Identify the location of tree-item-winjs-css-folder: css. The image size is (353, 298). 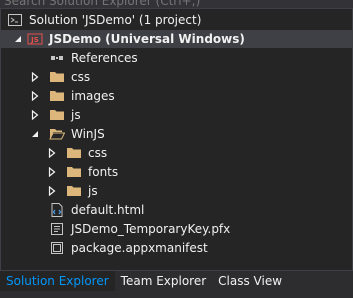
(176, 153).